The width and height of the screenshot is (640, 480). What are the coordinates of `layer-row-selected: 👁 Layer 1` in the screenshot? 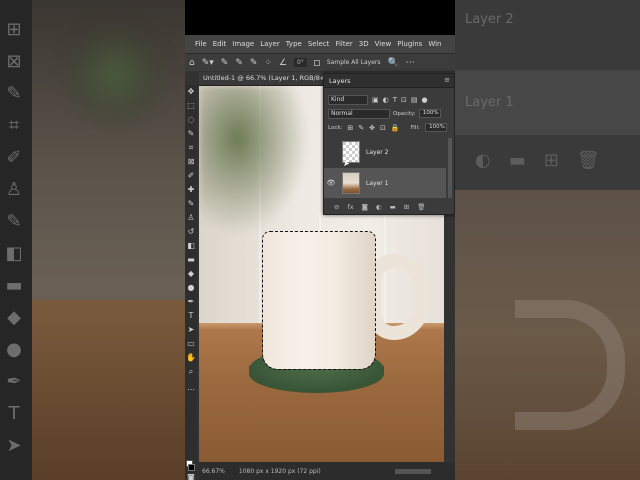 It's located at (385, 183).